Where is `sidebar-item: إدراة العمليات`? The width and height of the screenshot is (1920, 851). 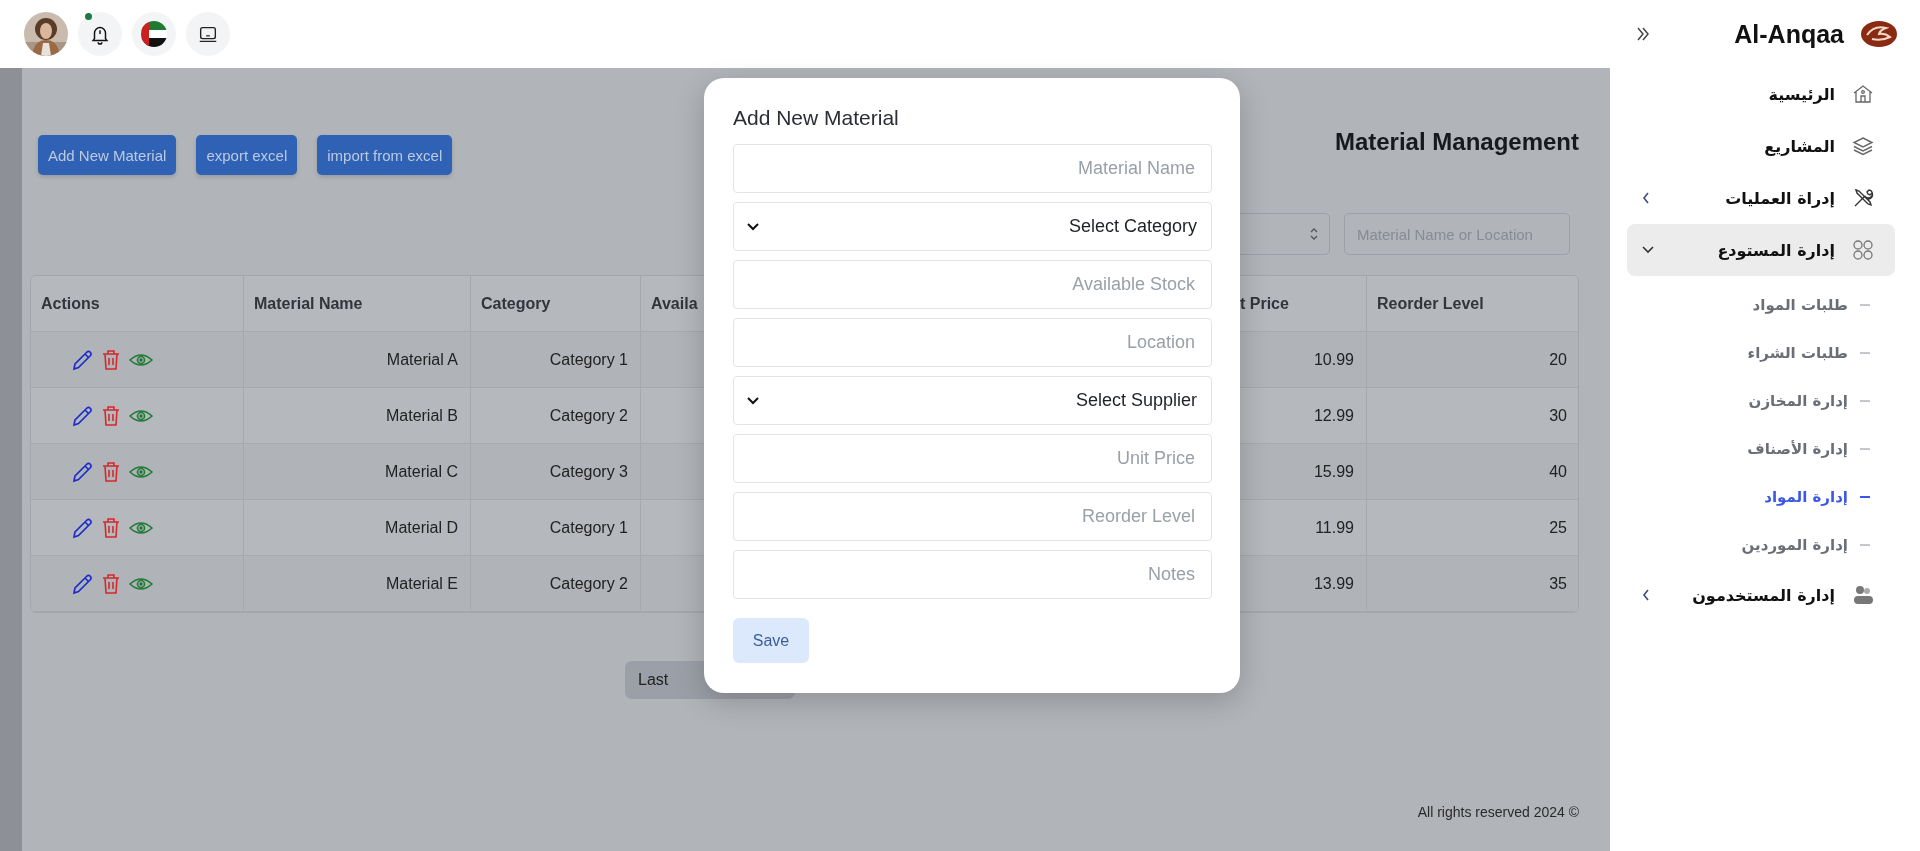 sidebar-item: إدراة العمليات is located at coordinates (1761, 198).